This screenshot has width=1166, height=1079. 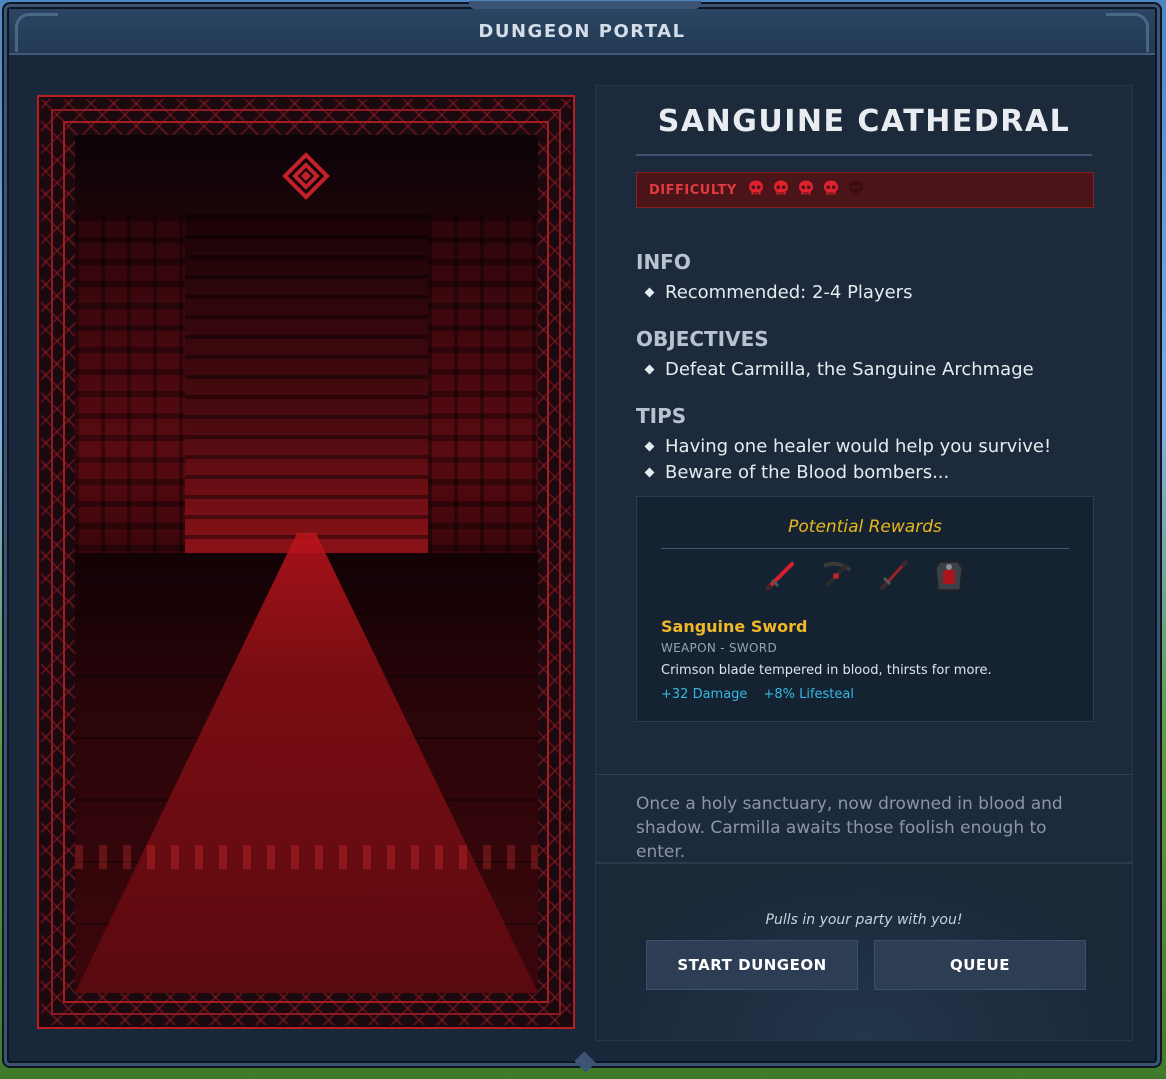 What do you see at coordinates (837, 575) in the screenshot?
I see `crossbow-icon` at bounding box center [837, 575].